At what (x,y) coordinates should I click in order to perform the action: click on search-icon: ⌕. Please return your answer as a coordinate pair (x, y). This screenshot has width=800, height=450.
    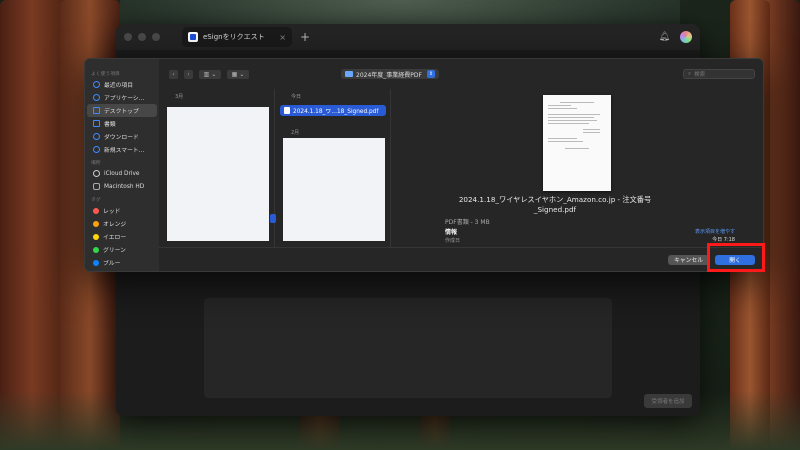
    Looking at the image, I should click on (690, 73).